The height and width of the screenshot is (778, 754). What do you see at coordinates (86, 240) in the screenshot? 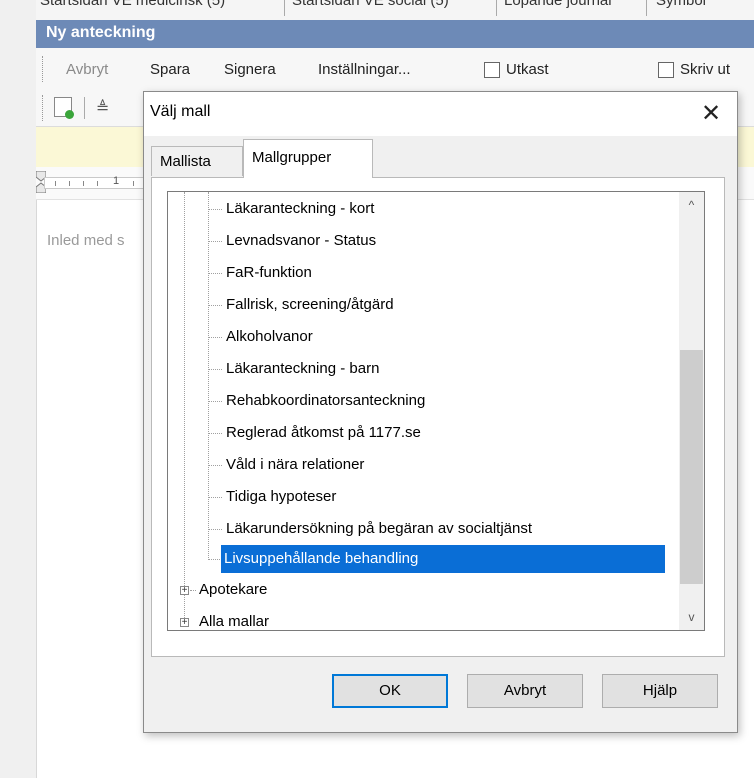
I see `editor-placeholder: Inled med s` at bounding box center [86, 240].